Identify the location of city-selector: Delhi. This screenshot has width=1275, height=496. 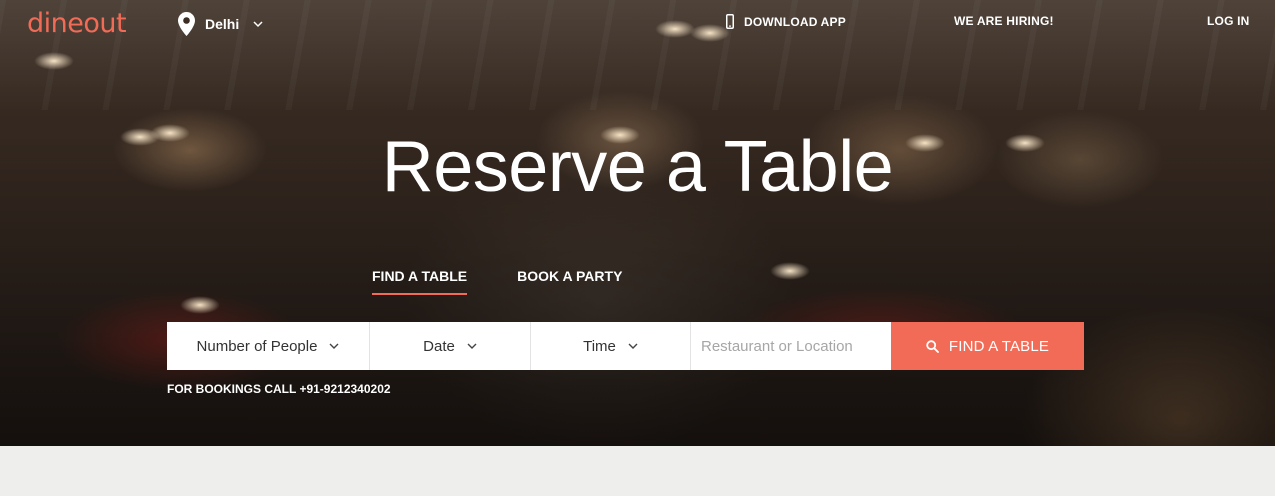
(220, 24).